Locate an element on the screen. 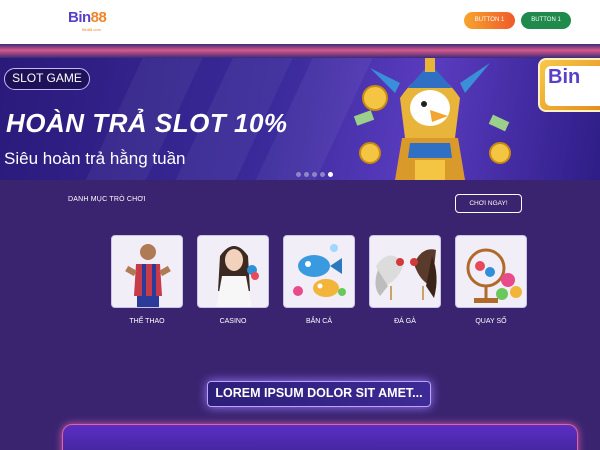  eagle-pharaoh-illustration is located at coordinates (432, 119).